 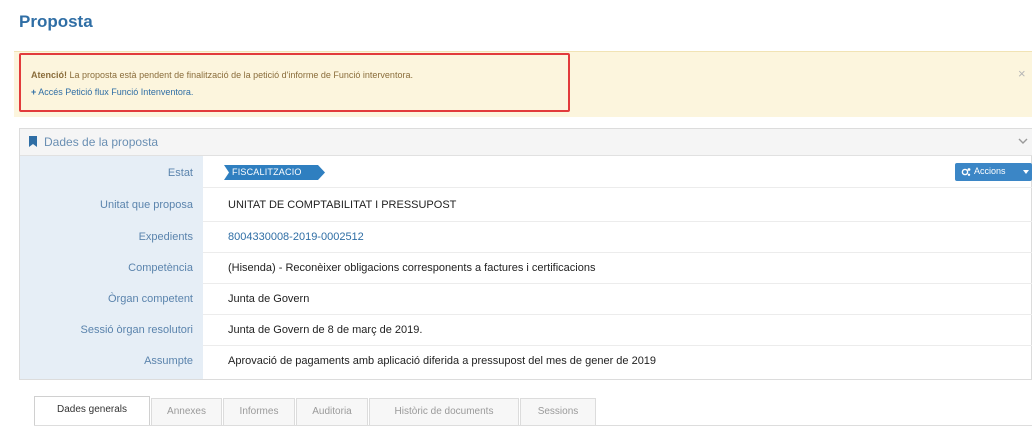 What do you see at coordinates (92, 410) in the screenshot?
I see `tab-dades-generals: Dades generals` at bounding box center [92, 410].